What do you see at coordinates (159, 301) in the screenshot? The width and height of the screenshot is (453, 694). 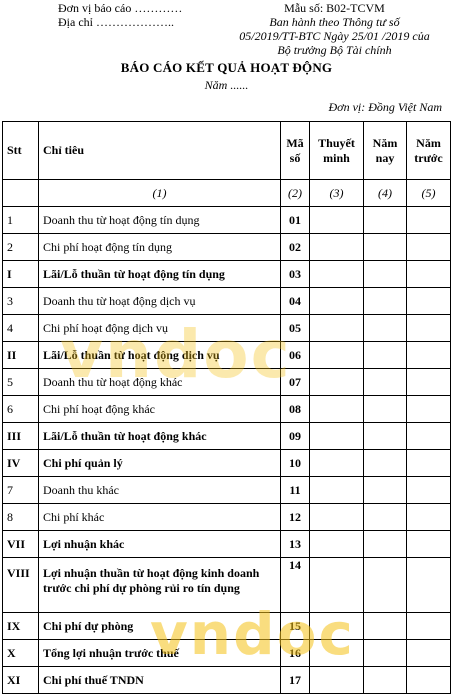 I see `row-indicator: Doanh thu từ hoạt động dịch vụ` at bounding box center [159, 301].